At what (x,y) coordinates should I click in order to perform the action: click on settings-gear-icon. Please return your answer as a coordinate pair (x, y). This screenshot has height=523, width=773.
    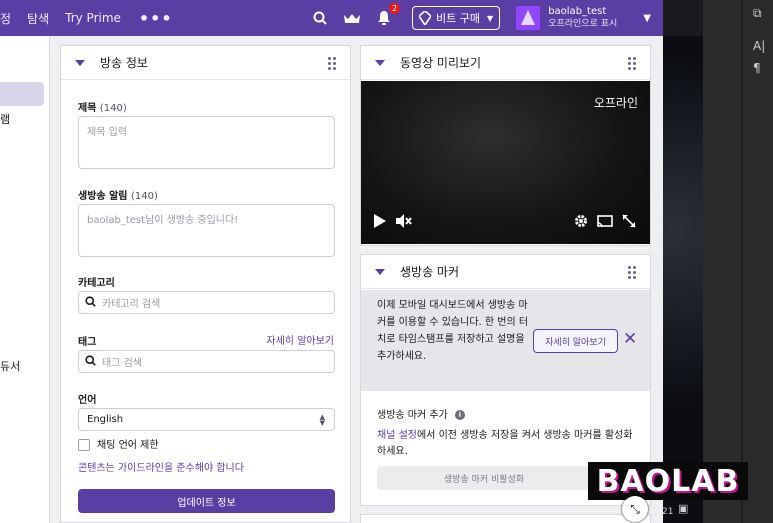
    Looking at the image, I should click on (581, 223).